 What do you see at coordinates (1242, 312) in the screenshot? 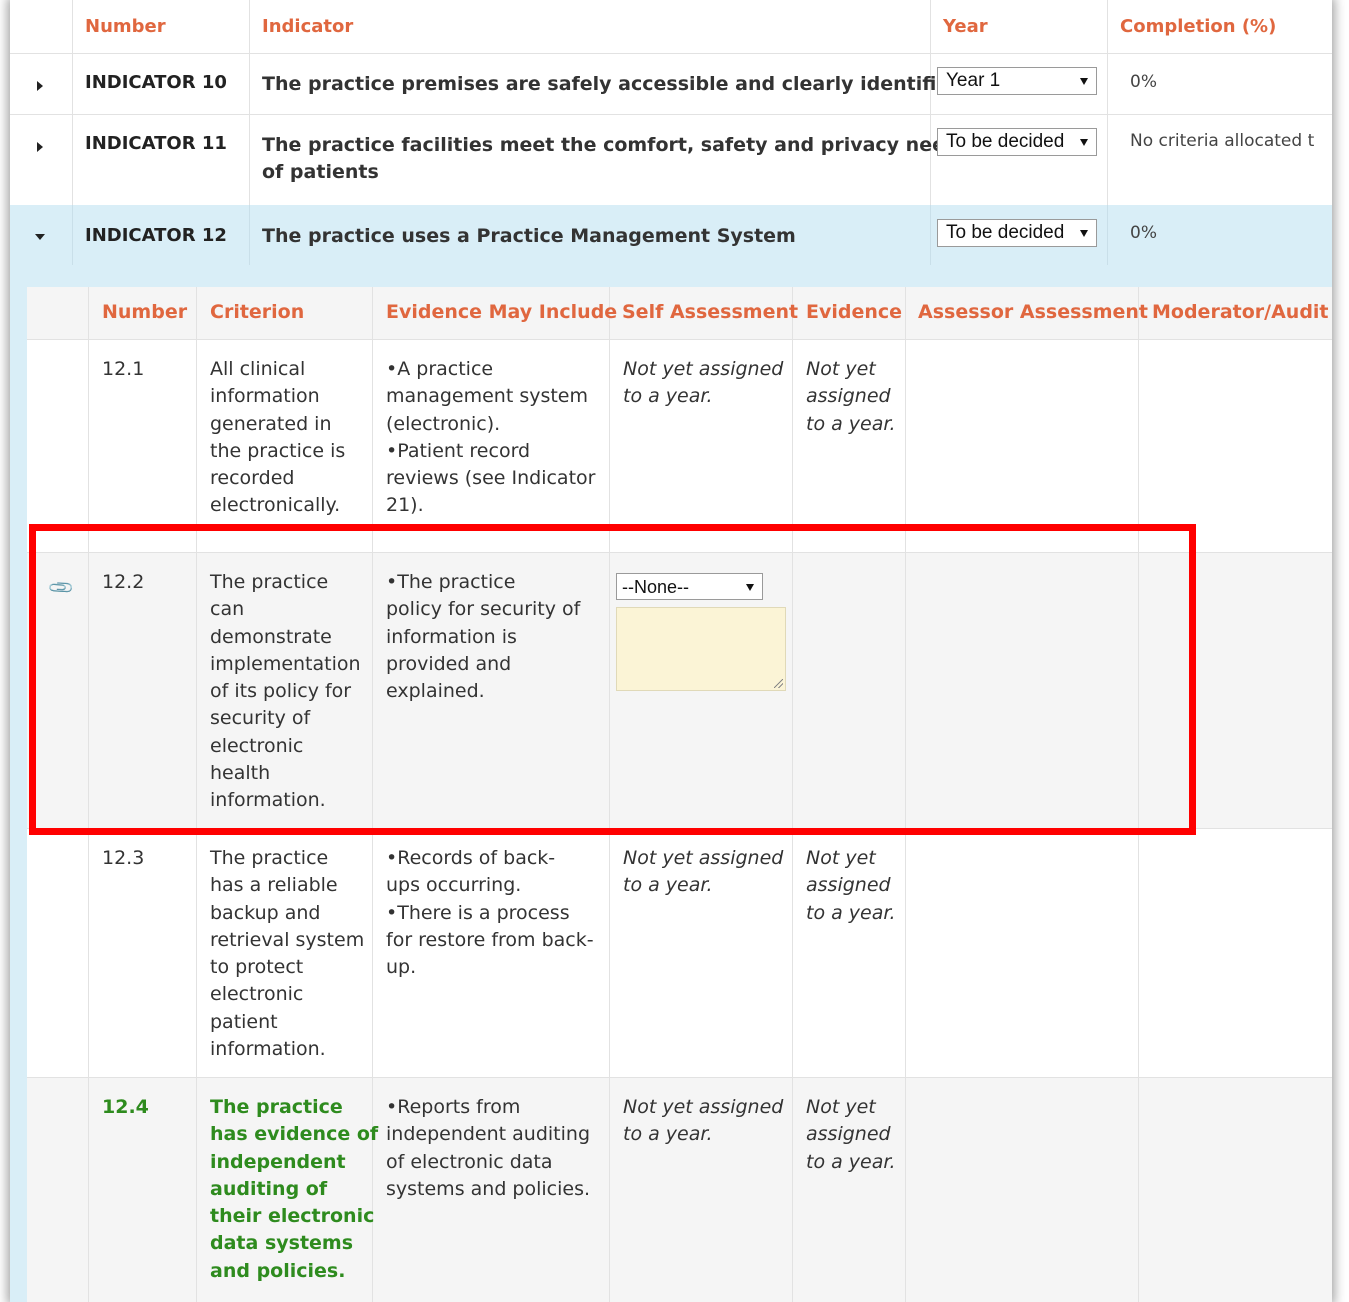
I see `subheader-moderator: Moderator/Audit A` at bounding box center [1242, 312].